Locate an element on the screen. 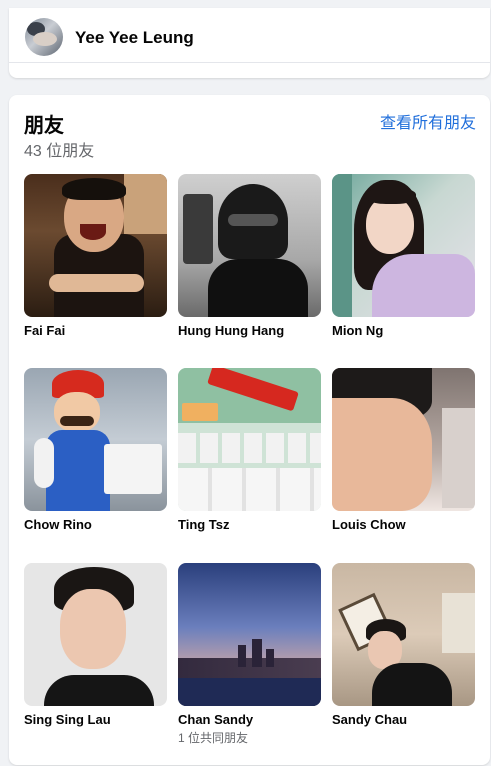  friend-tile: Sandy Chau is located at coordinates (403, 645).